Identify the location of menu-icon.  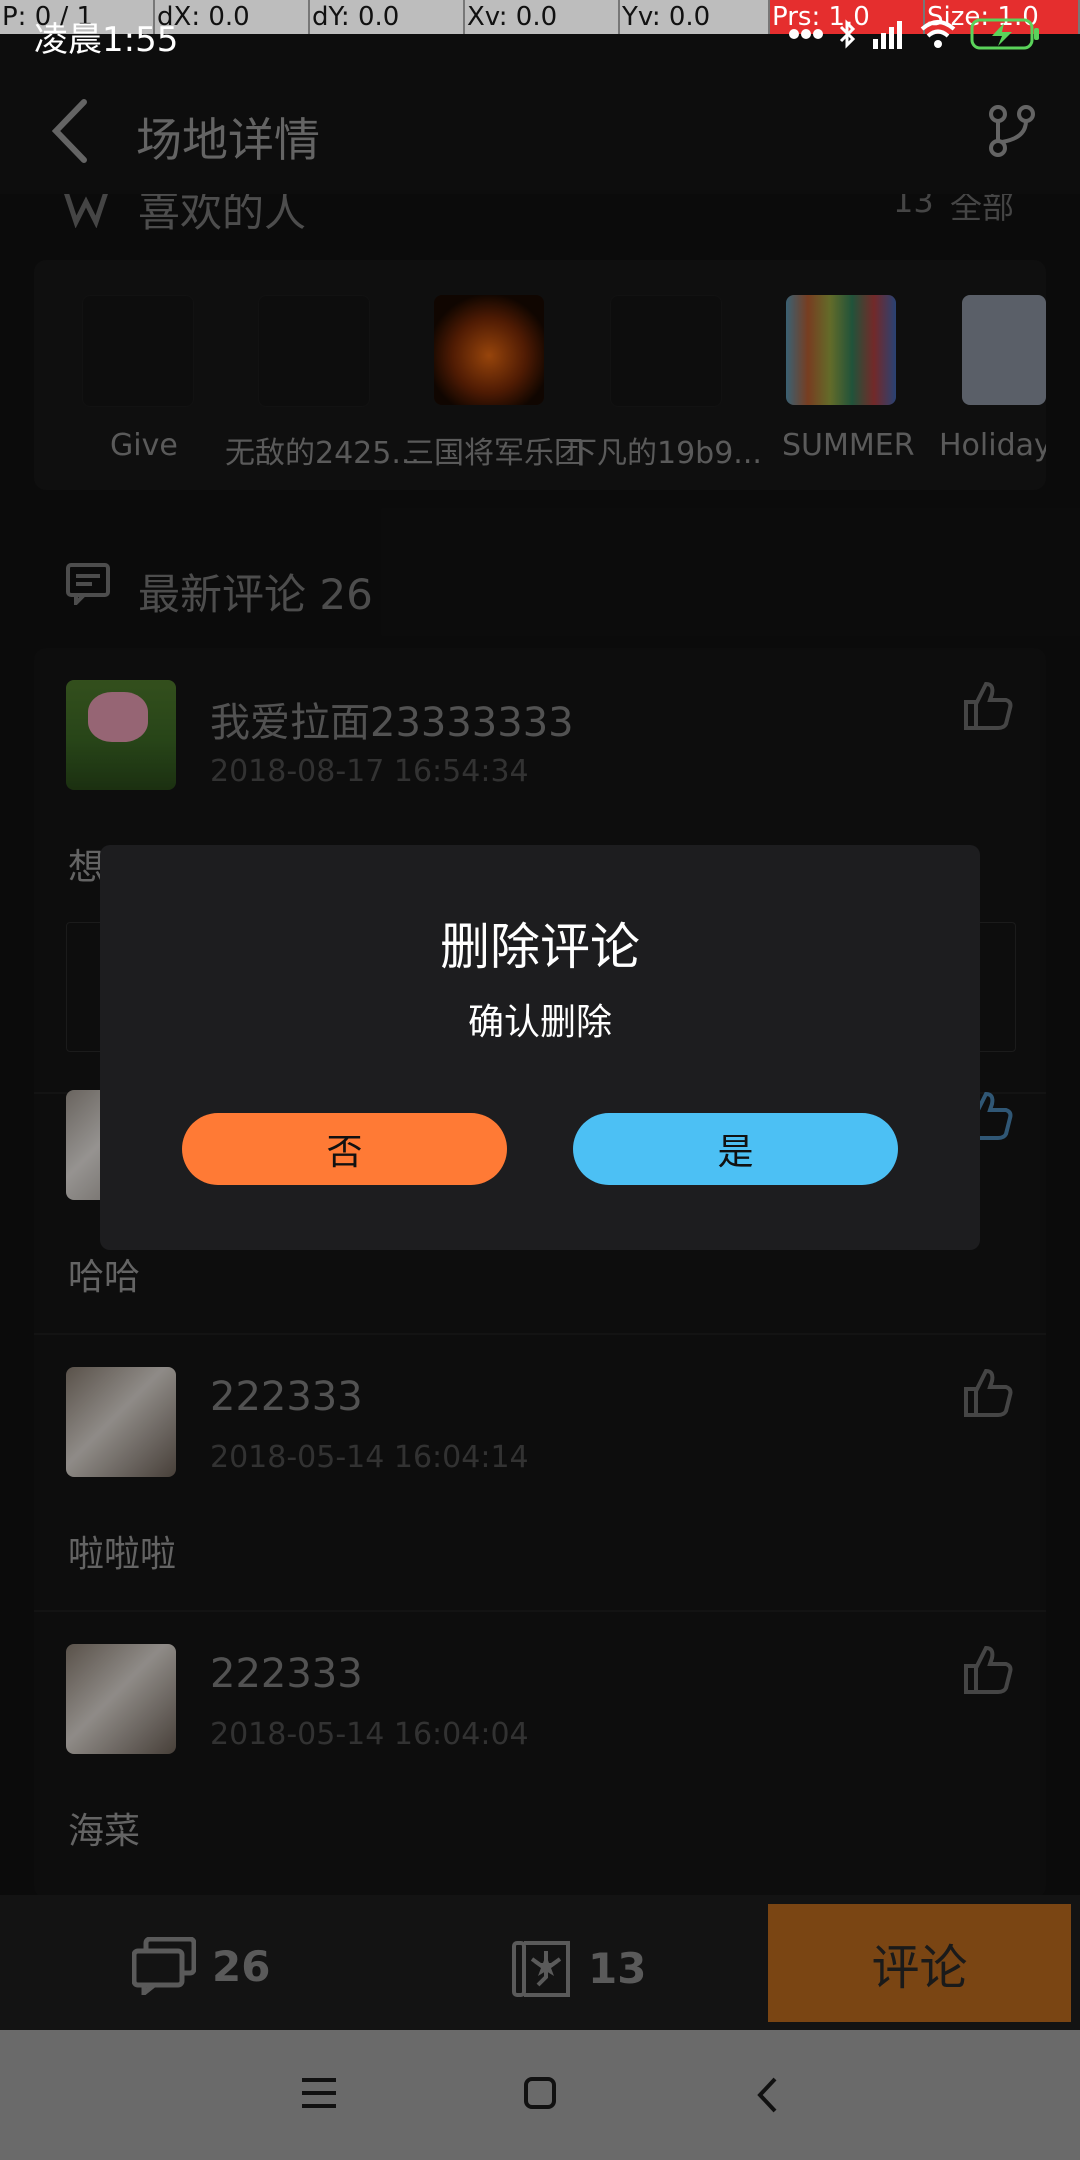
(319, 2093).